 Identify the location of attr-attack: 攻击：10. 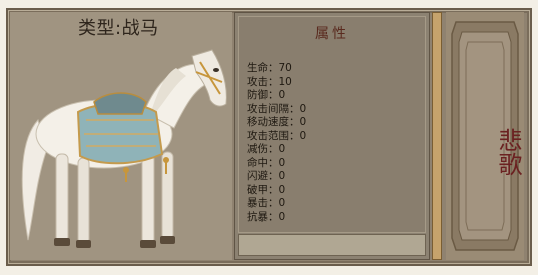
(269, 81).